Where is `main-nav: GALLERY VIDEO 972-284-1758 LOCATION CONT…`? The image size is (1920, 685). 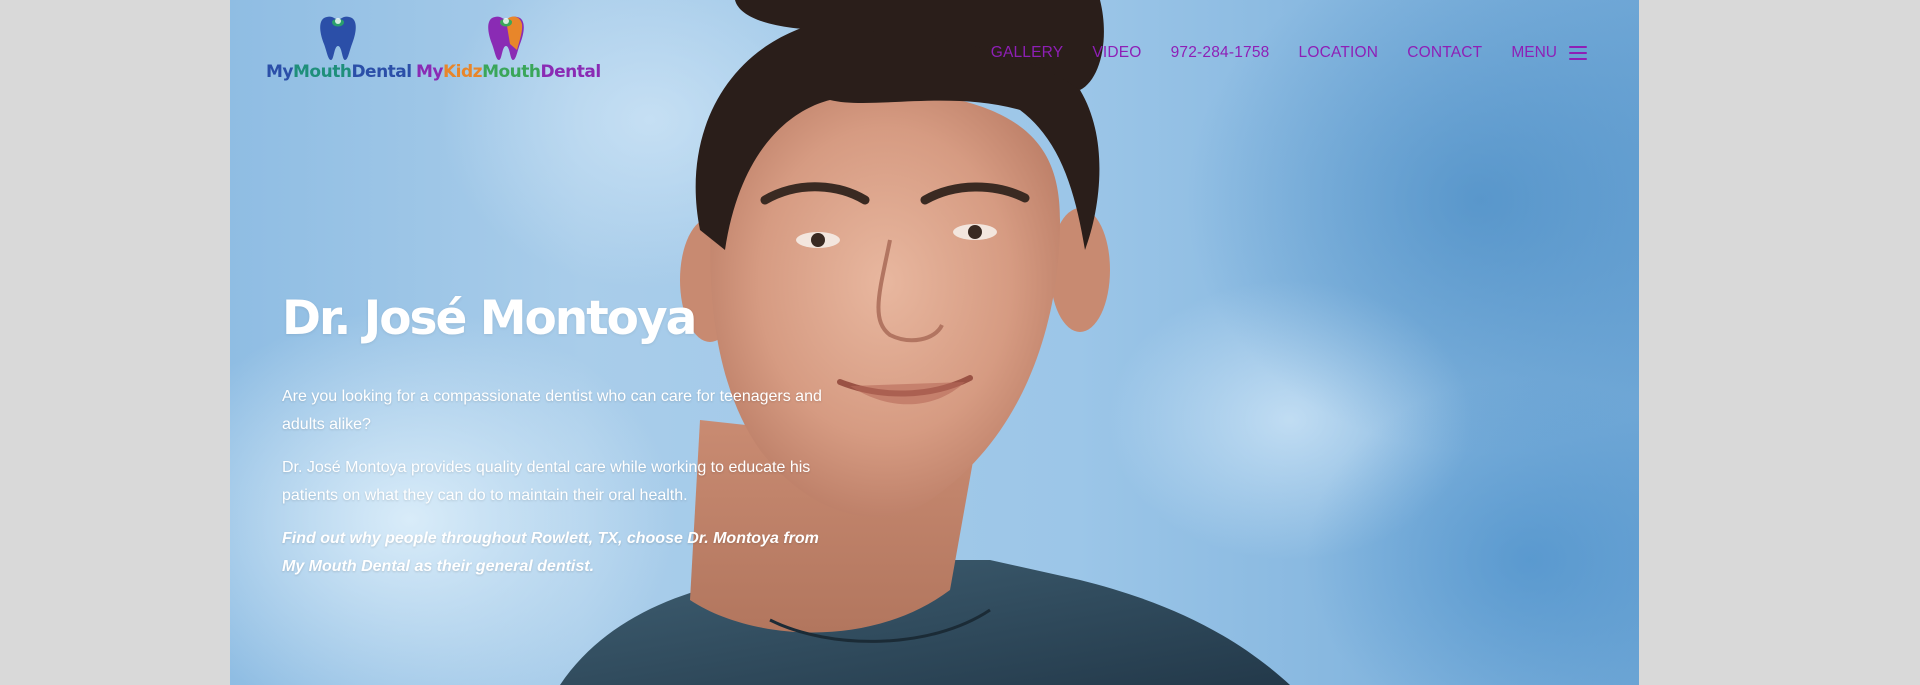
main-nav: GALLERY VIDEO 972-284-1758 LOCATION CONT… is located at coordinates (1274, 53).